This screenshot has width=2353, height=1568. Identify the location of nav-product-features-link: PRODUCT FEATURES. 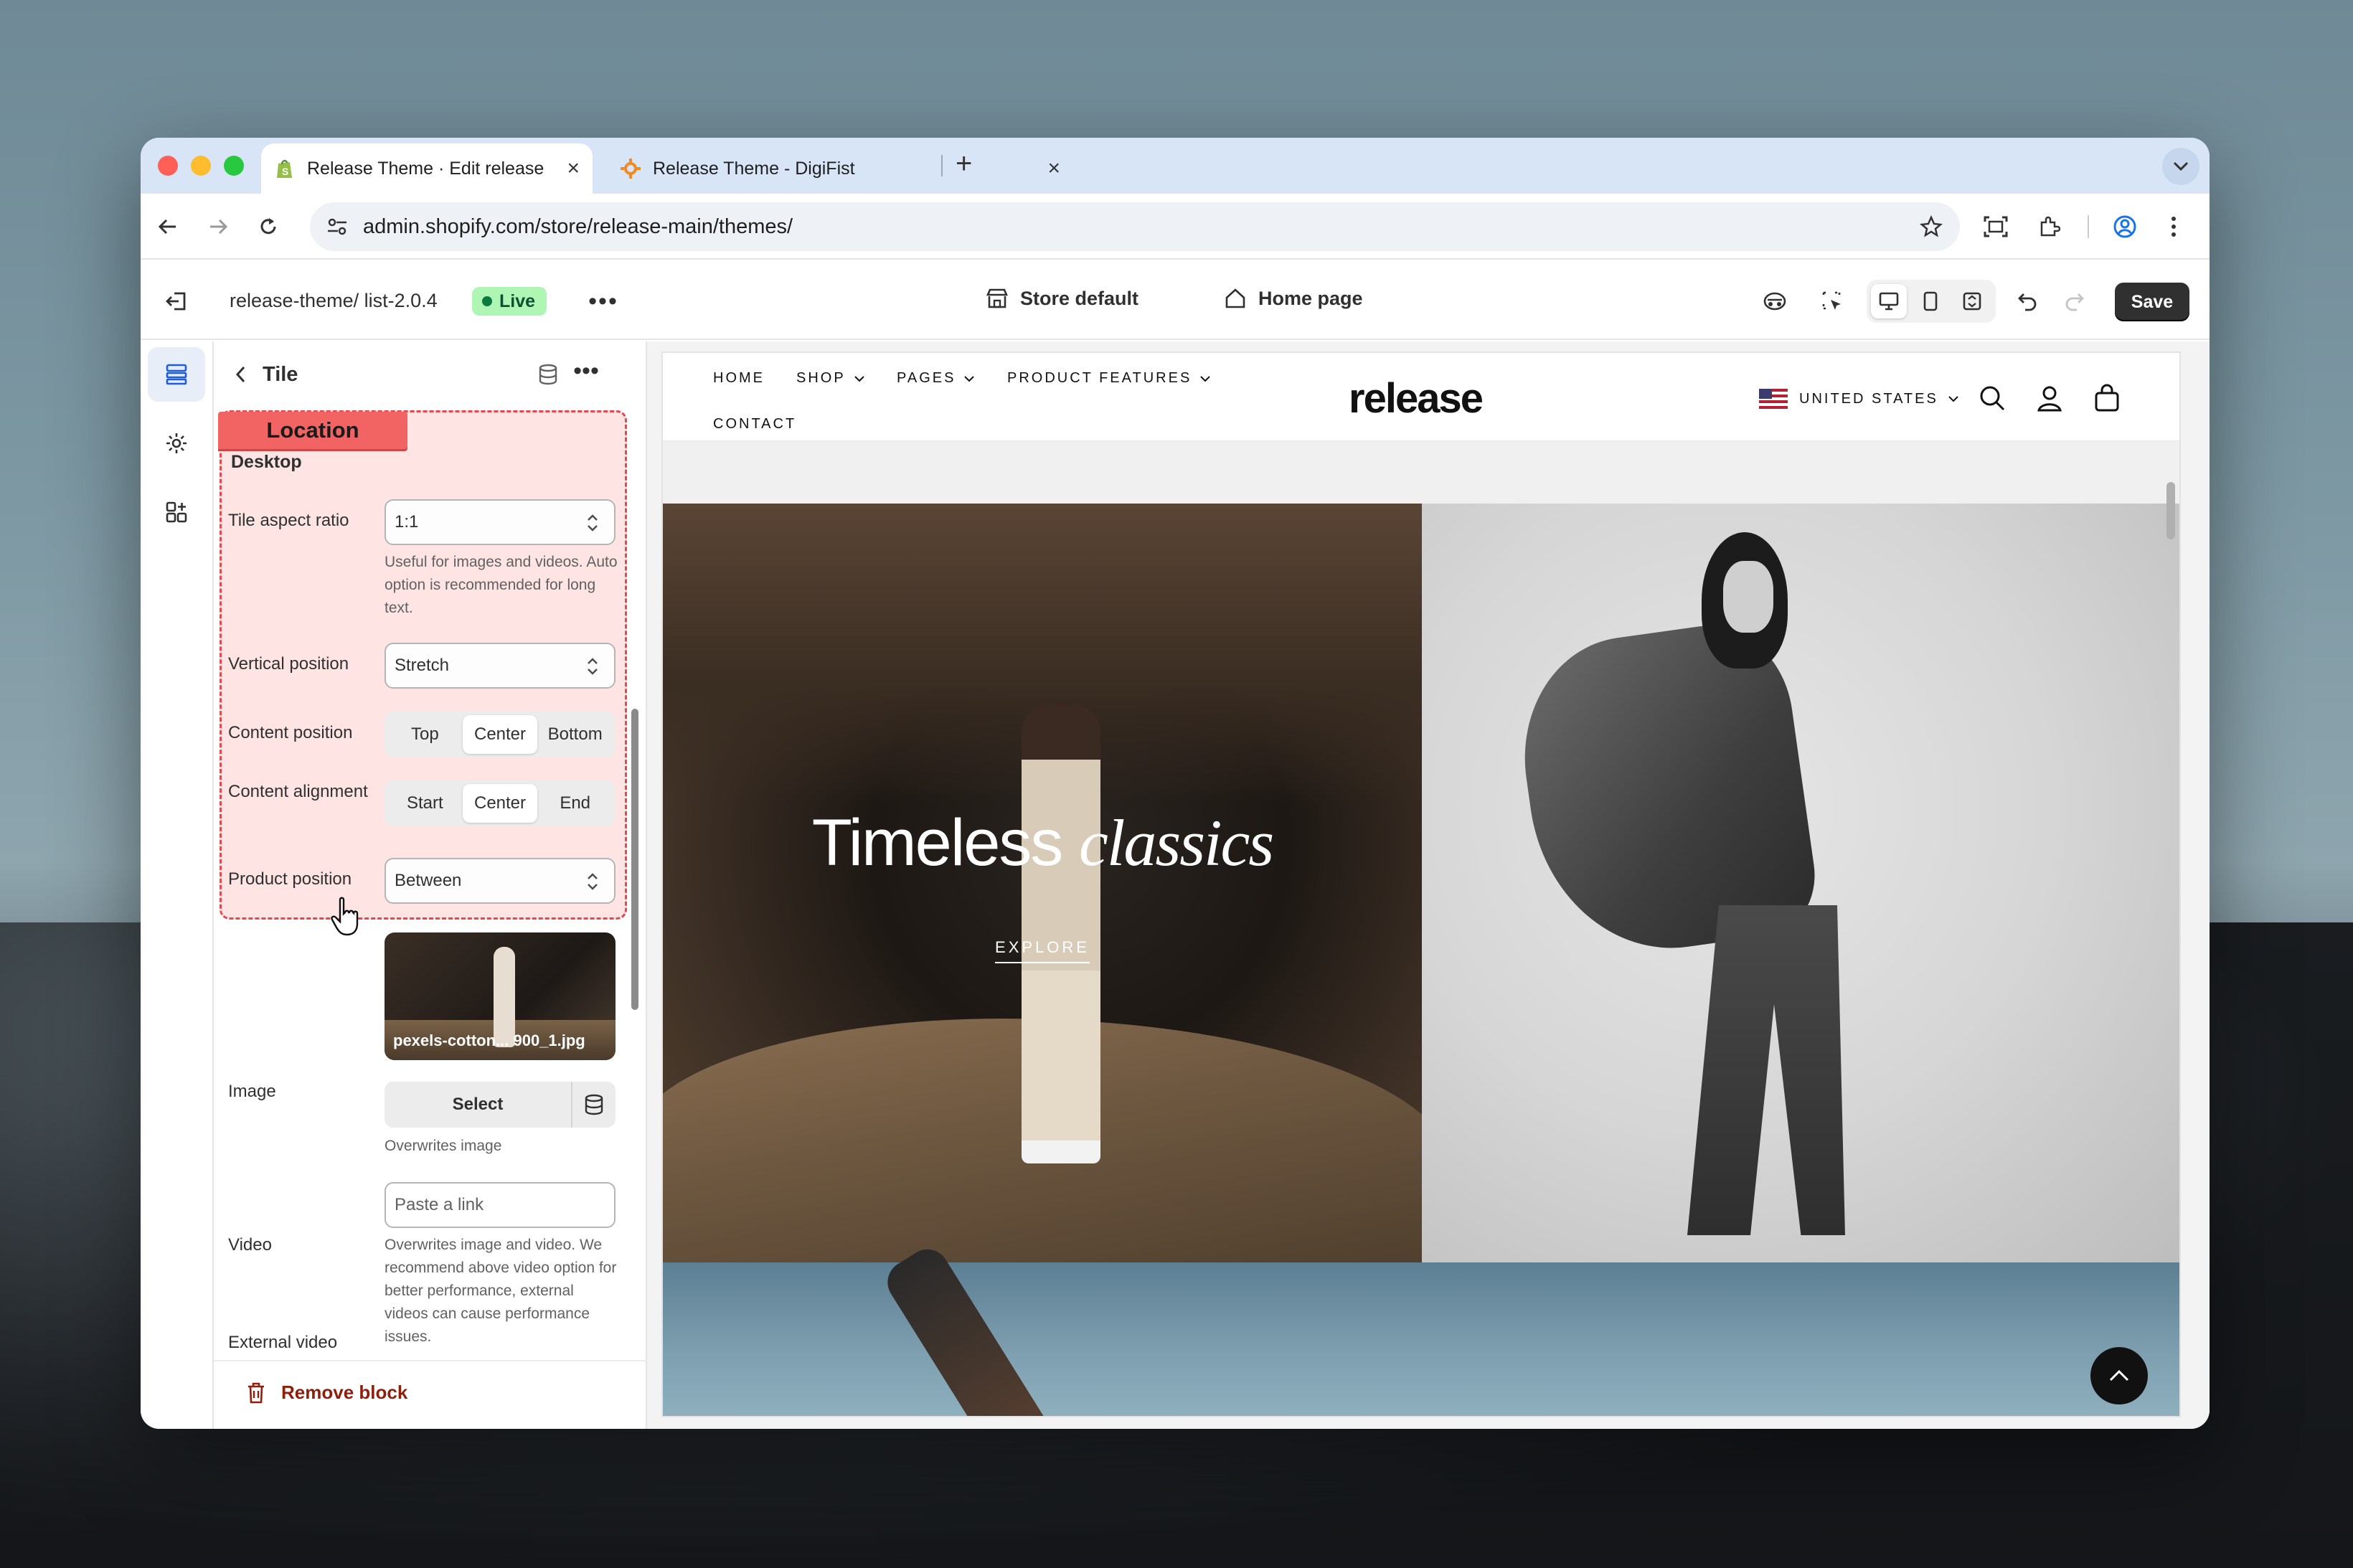
(1109, 379).